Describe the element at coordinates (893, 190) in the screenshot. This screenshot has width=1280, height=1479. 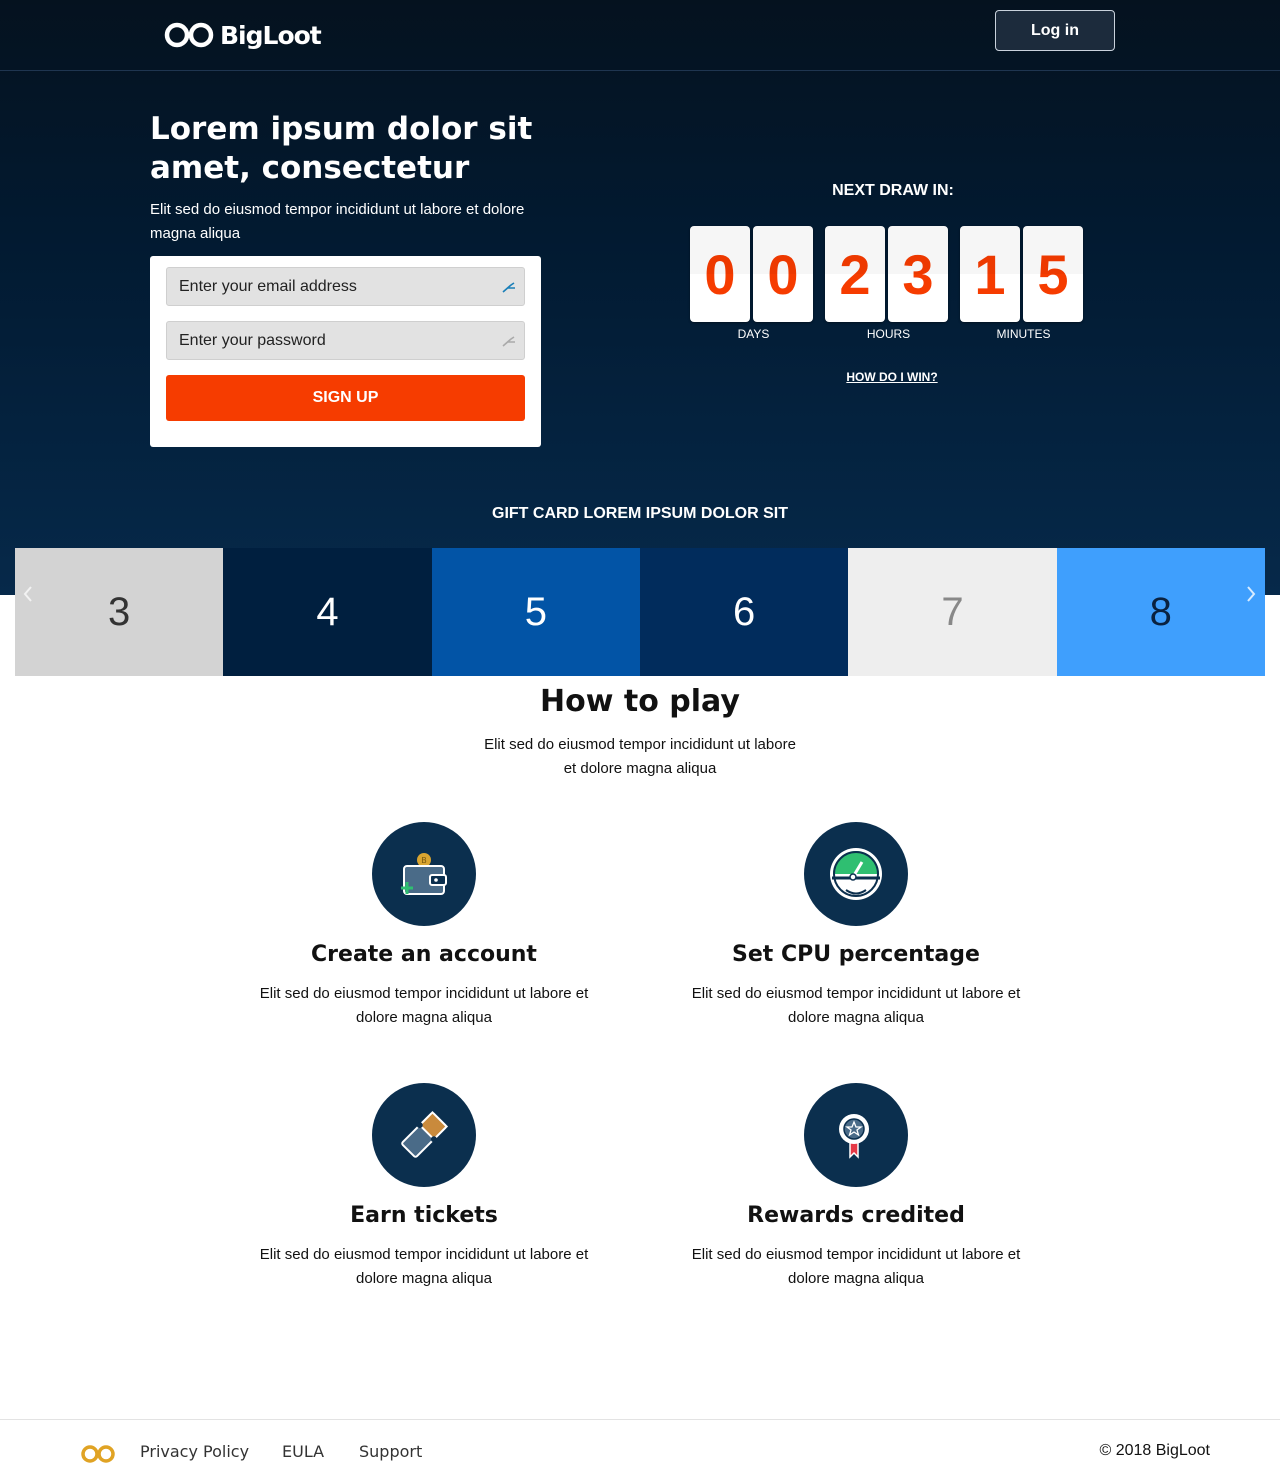
I see `next-draw-label: NEXT DRAW IN:` at that location.